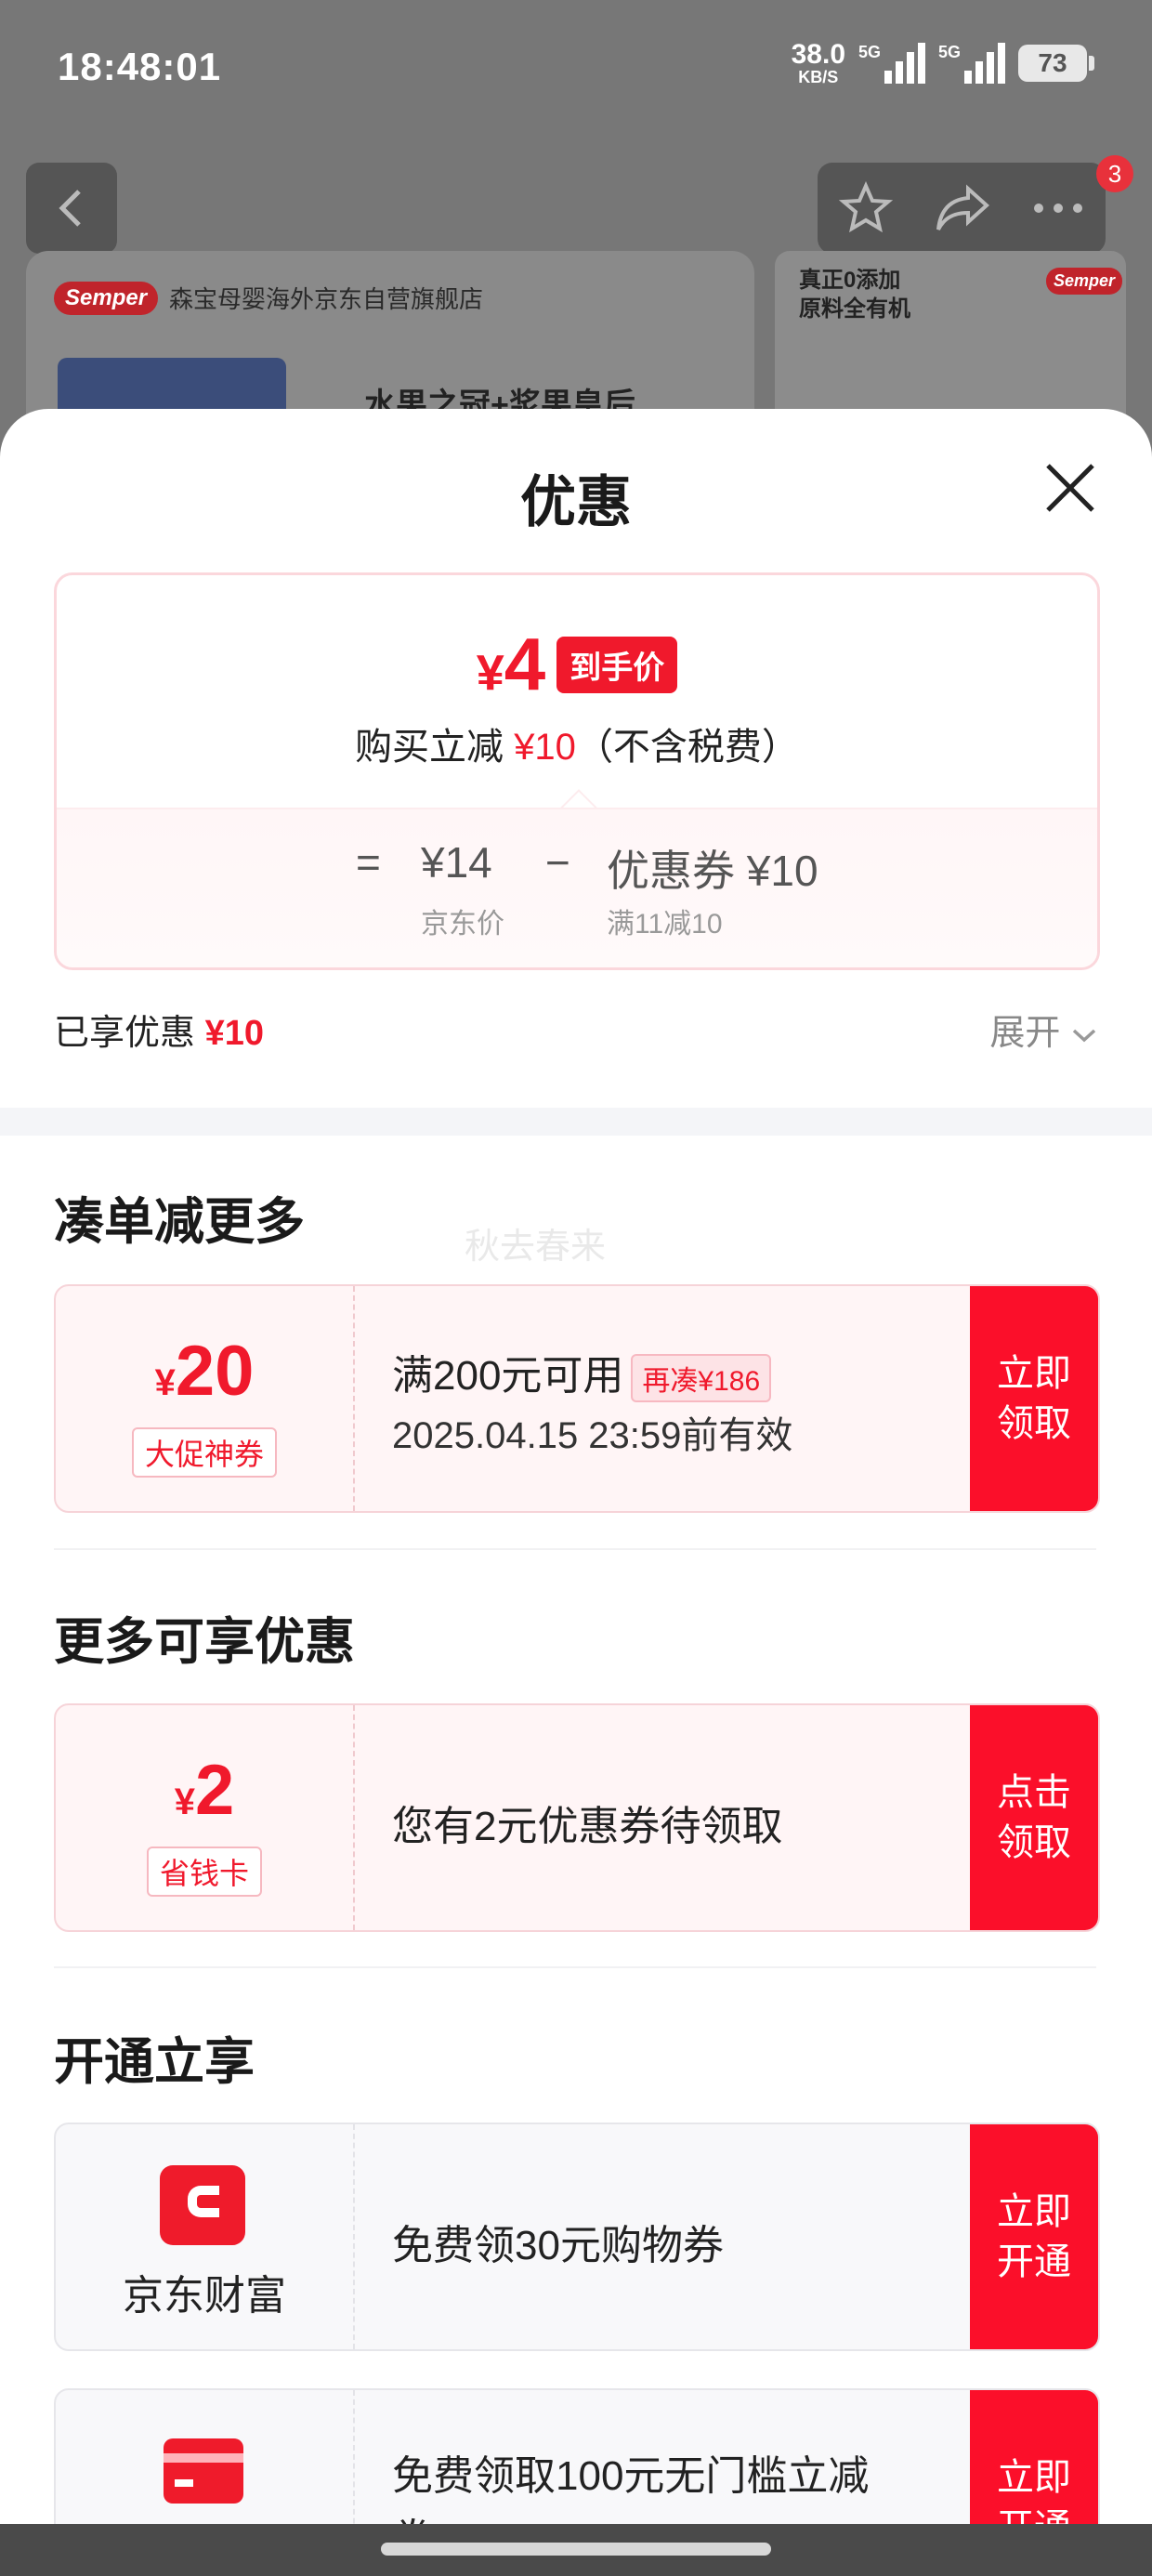 The height and width of the screenshot is (2576, 1152). What do you see at coordinates (1084, 1036) in the screenshot?
I see `chevron-down-icon` at bounding box center [1084, 1036].